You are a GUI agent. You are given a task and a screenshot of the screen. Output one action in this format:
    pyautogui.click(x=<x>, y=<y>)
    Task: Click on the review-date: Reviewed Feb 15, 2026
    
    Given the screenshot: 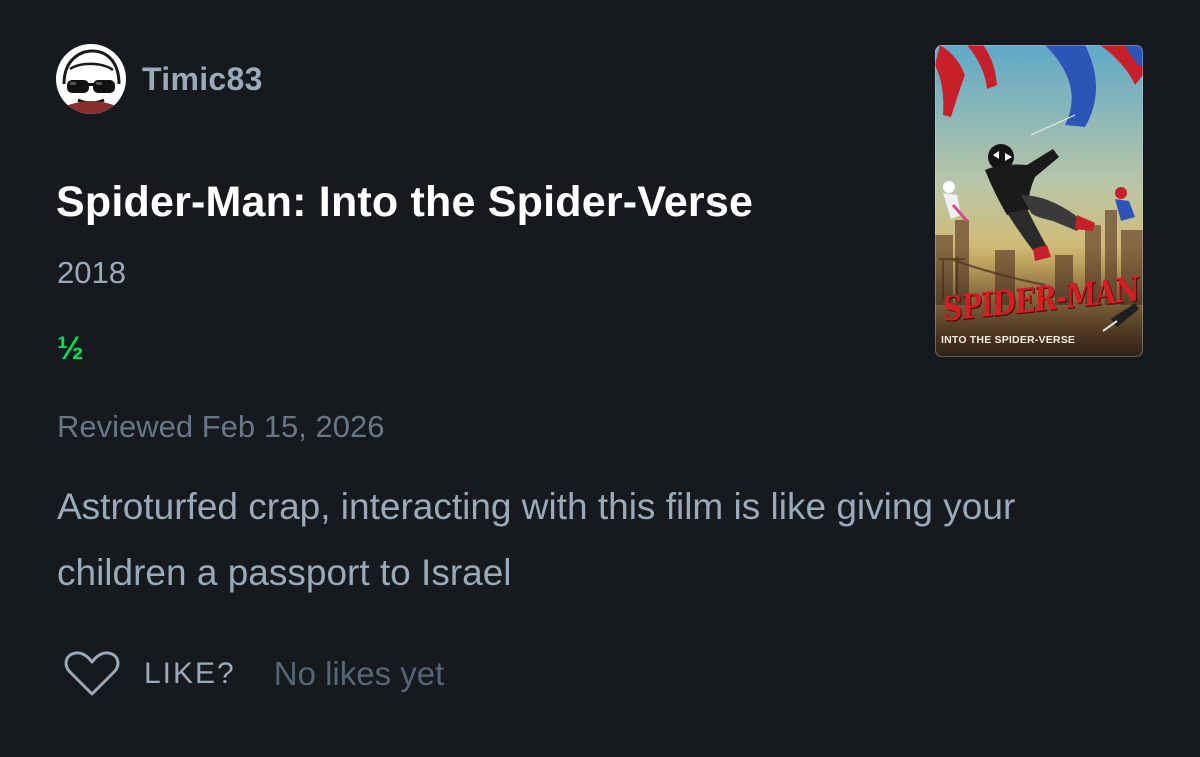 What is the action you would take?
    pyautogui.click(x=221, y=426)
    